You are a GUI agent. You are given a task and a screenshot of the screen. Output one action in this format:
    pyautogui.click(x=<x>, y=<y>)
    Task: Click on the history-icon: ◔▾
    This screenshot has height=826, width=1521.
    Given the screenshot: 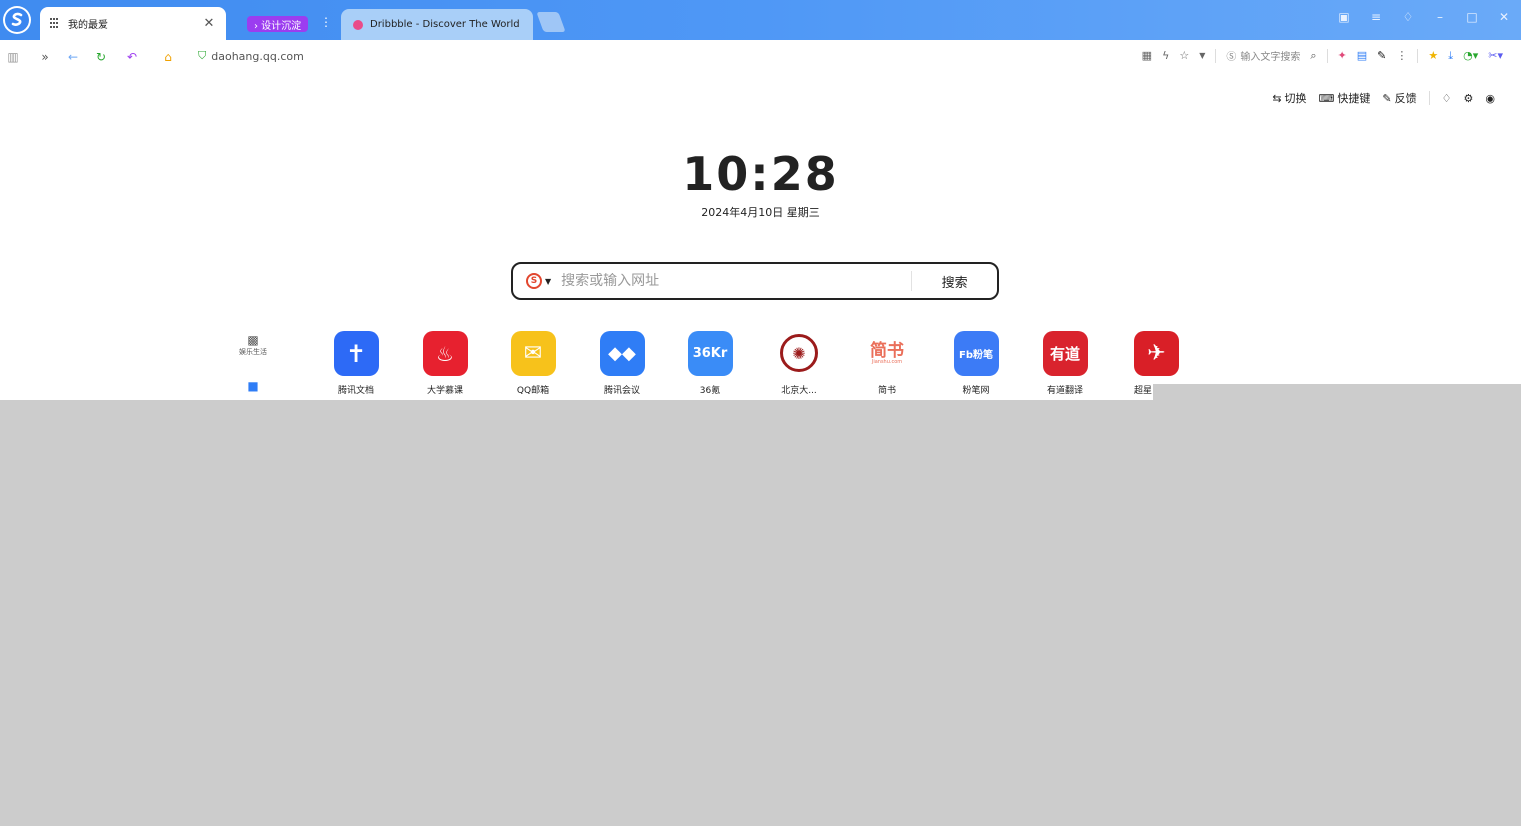 What is the action you would take?
    pyautogui.click(x=1470, y=55)
    